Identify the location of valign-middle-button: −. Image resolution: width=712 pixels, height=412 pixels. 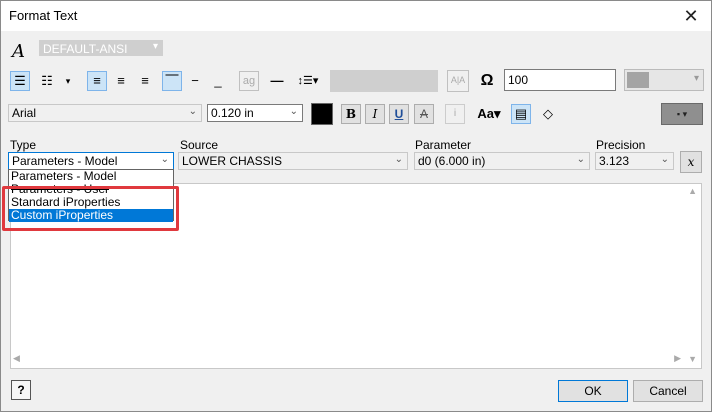
(195, 81).